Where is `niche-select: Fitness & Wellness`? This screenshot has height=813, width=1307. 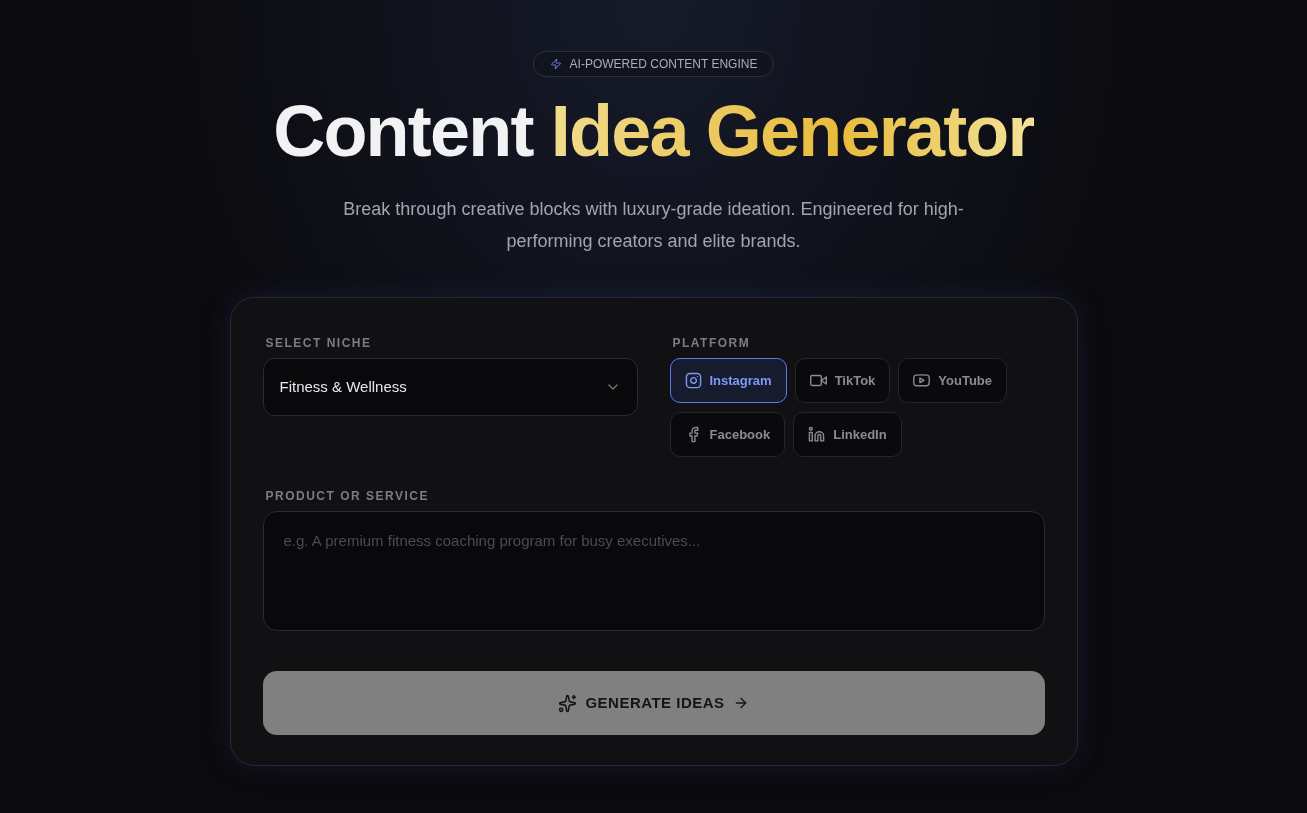
niche-select: Fitness & Wellness is located at coordinates (450, 387).